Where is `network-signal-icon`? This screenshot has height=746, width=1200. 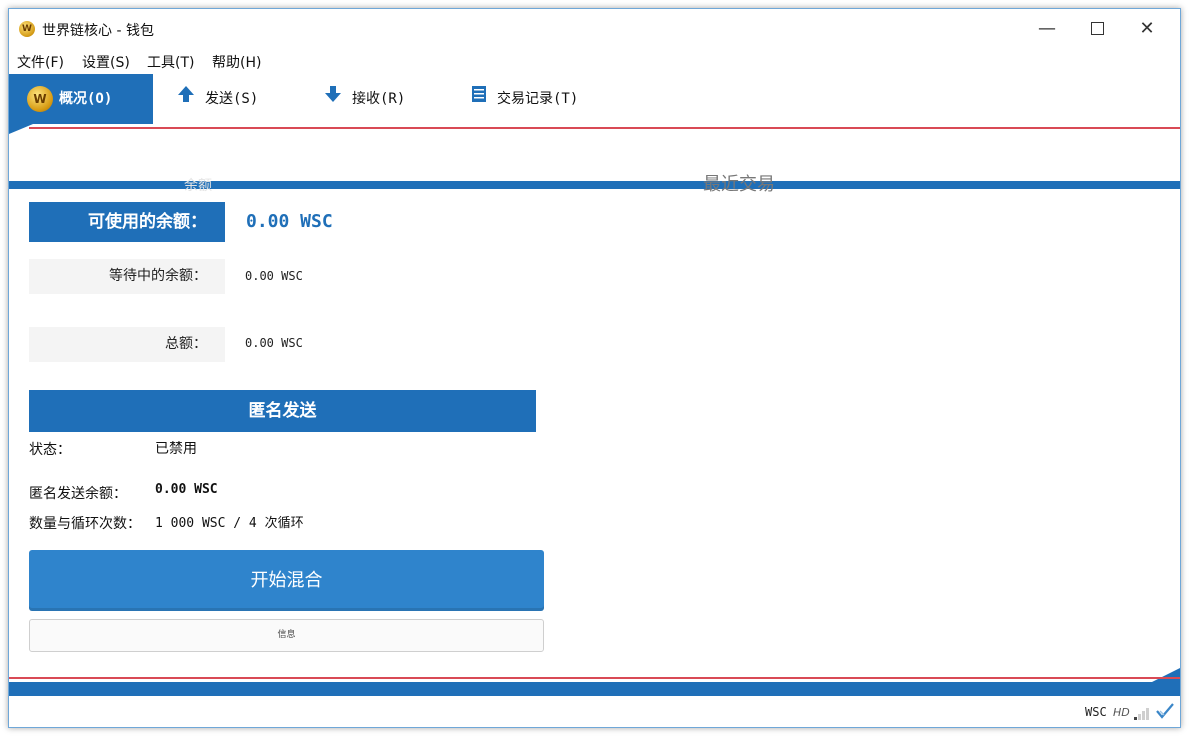 network-signal-icon is located at coordinates (1143, 712).